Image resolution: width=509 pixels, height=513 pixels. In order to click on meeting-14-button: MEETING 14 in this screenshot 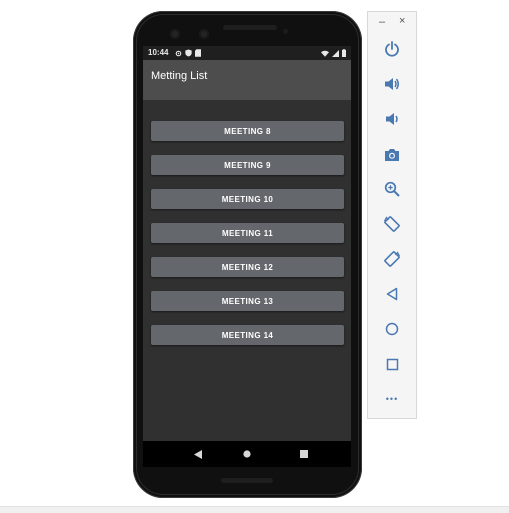, I will do `click(247, 335)`.